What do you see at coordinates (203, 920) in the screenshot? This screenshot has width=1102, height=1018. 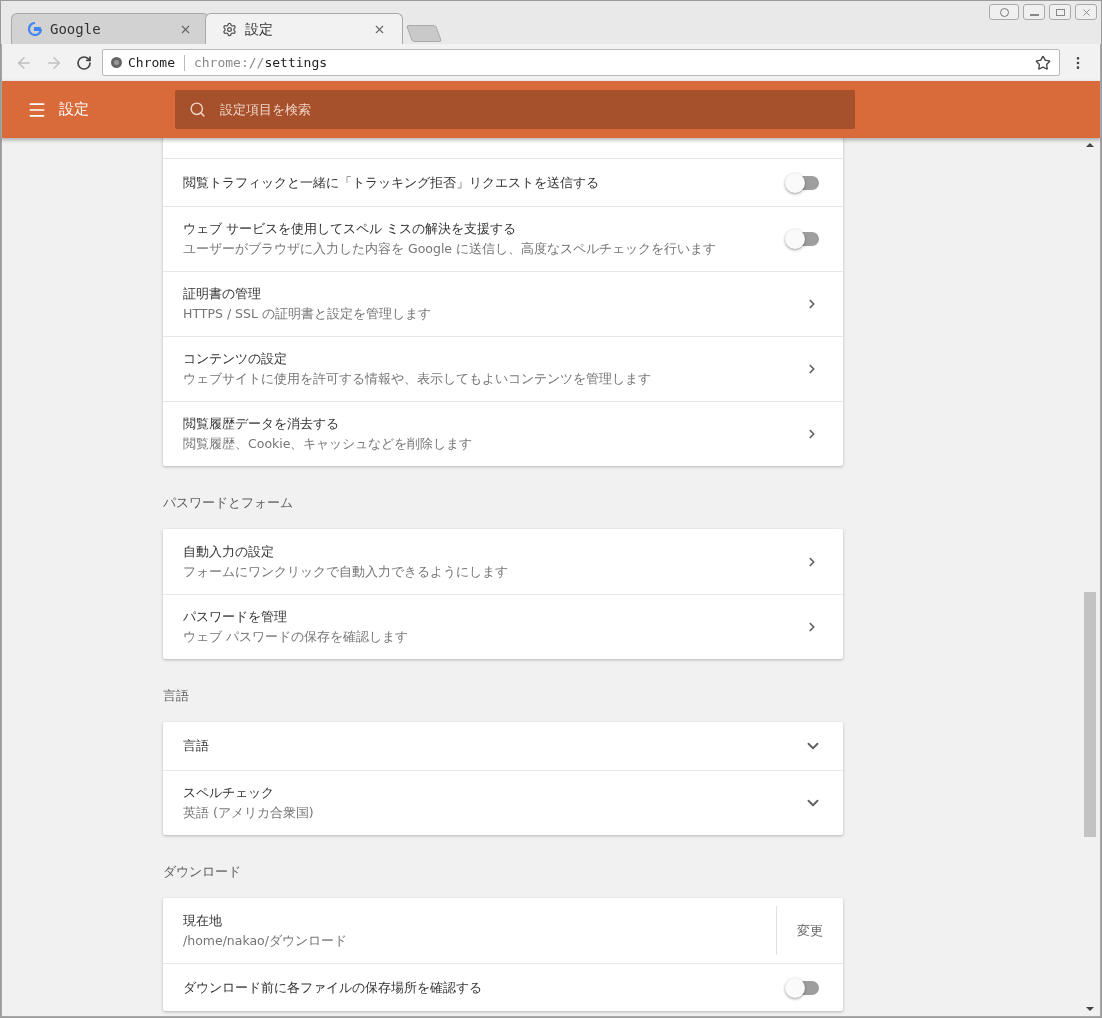 I see `setting-title: 現在地` at bounding box center [203, 920].